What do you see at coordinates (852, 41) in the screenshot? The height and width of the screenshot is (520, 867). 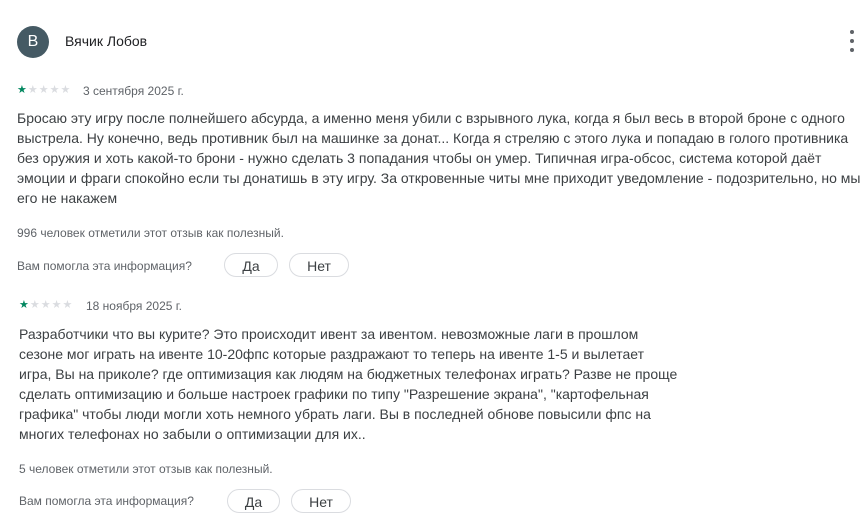 I see `more-vert-icon` at bounding box center [852, 41].